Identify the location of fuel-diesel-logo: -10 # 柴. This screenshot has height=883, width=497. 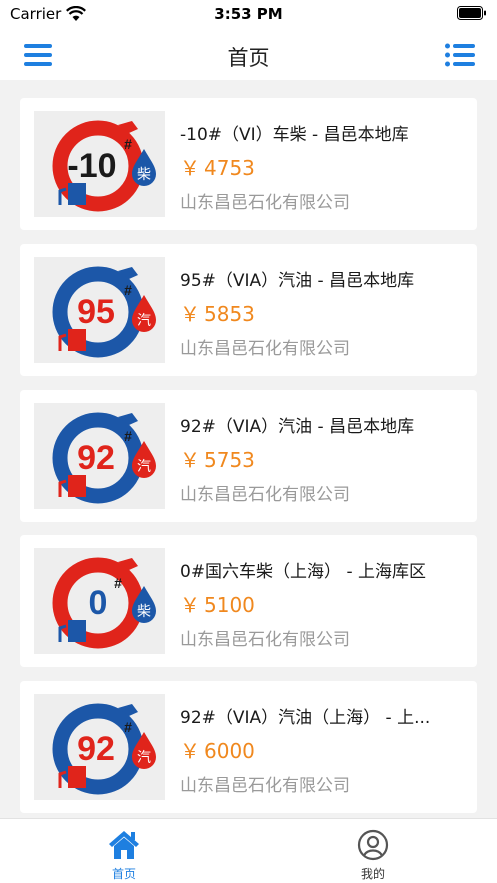
(99, 164).